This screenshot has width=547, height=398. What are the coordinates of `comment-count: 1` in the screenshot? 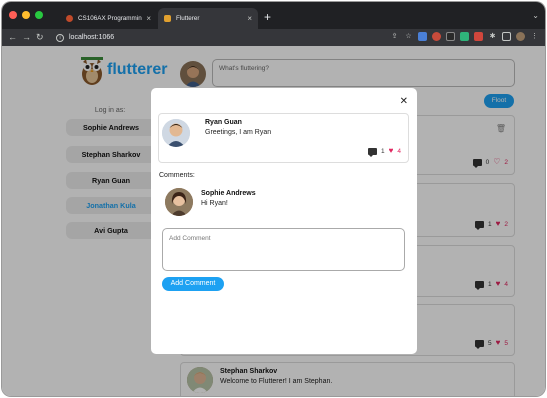 It's located at (383, 151).